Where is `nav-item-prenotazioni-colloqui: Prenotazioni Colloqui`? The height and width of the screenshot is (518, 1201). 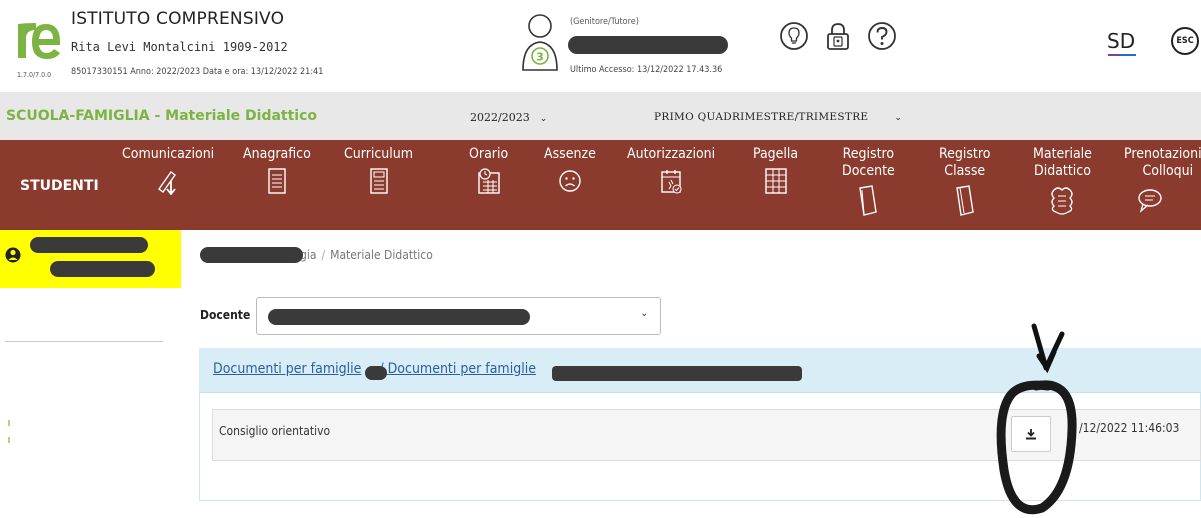
nav-item-prenotazioni-colloqui: Prenotazioni Colloqui is located at coordinates (1162, 182).